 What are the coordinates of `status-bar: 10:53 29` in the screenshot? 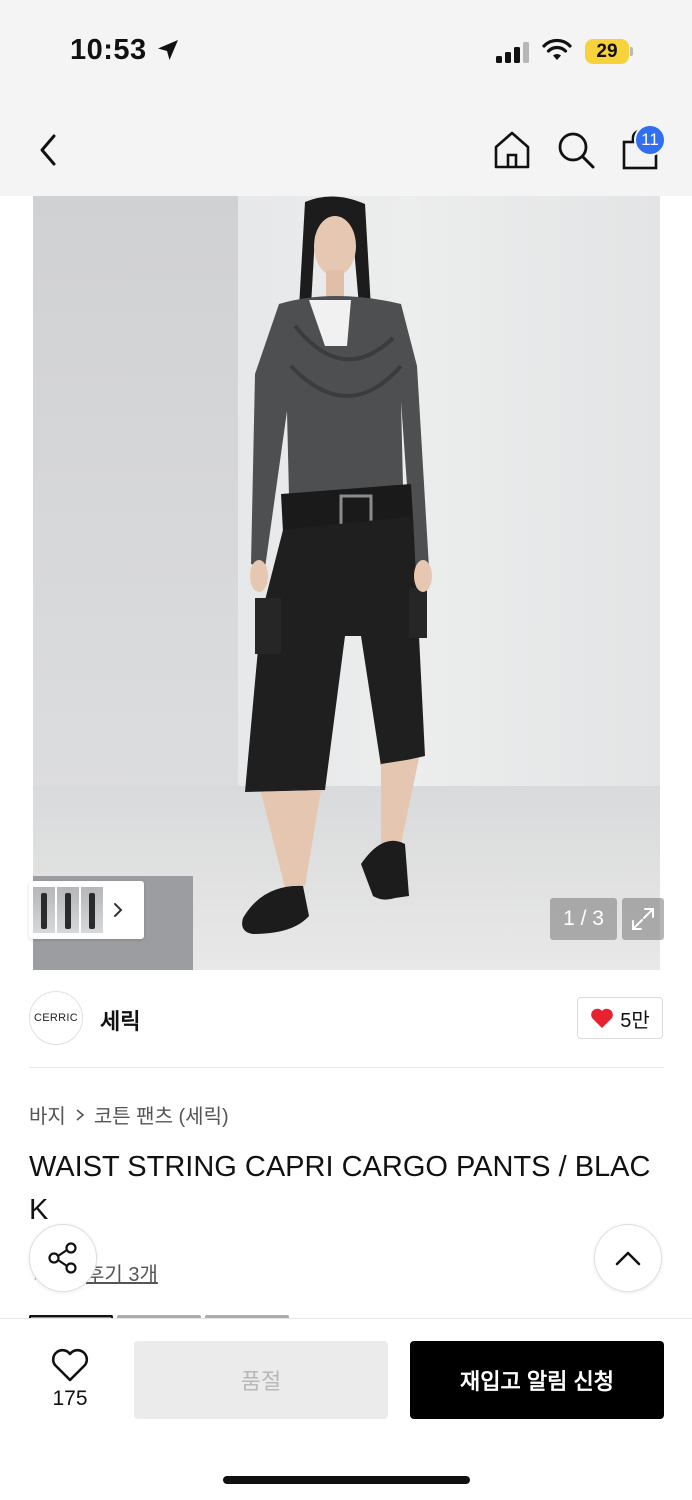 It's located at (346, 50).